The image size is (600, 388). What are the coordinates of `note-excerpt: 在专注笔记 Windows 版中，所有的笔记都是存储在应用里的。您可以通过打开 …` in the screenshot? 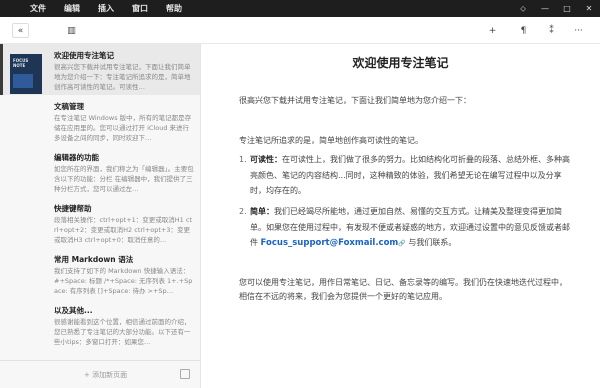 It's located at (123, 128).